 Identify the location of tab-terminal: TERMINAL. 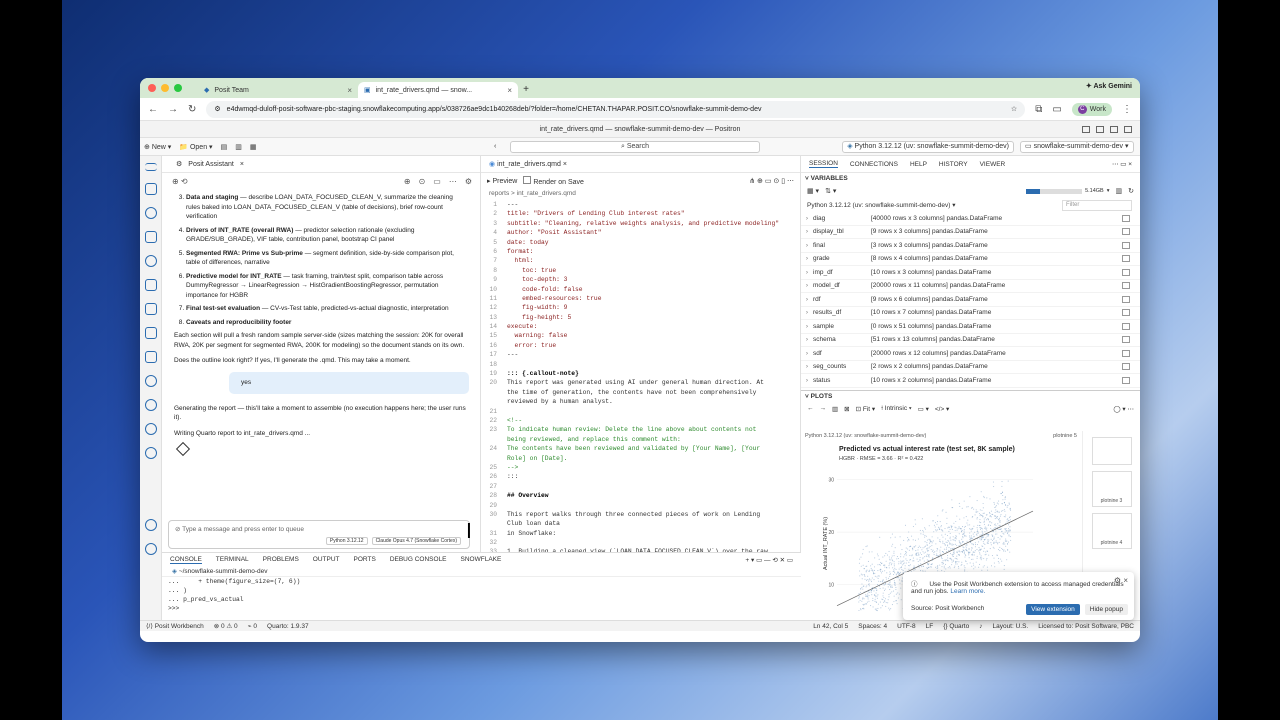
(232, 559).